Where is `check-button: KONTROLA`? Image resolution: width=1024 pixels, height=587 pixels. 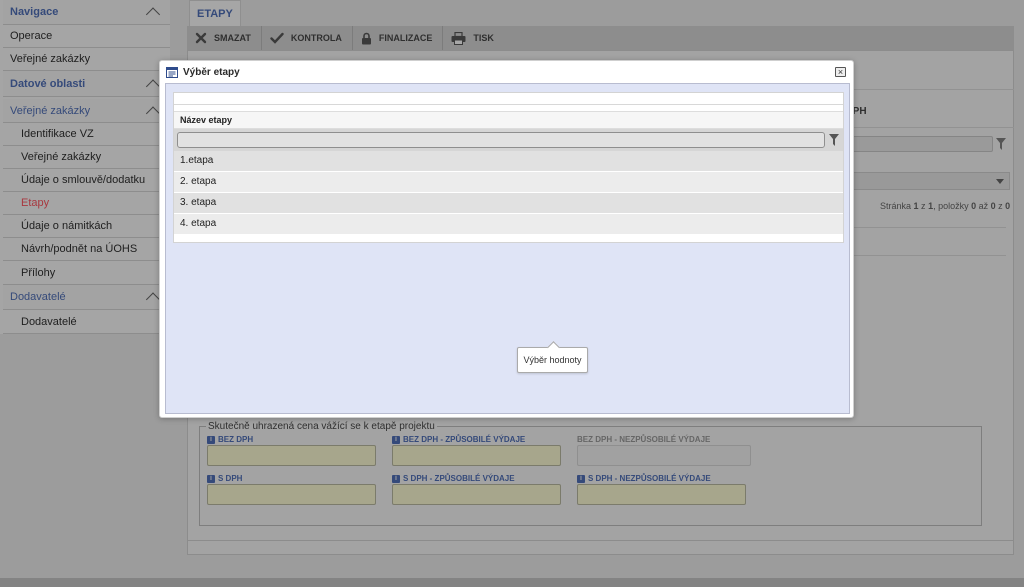 check-button: KONTROLA is located at coordinates (307, 38).